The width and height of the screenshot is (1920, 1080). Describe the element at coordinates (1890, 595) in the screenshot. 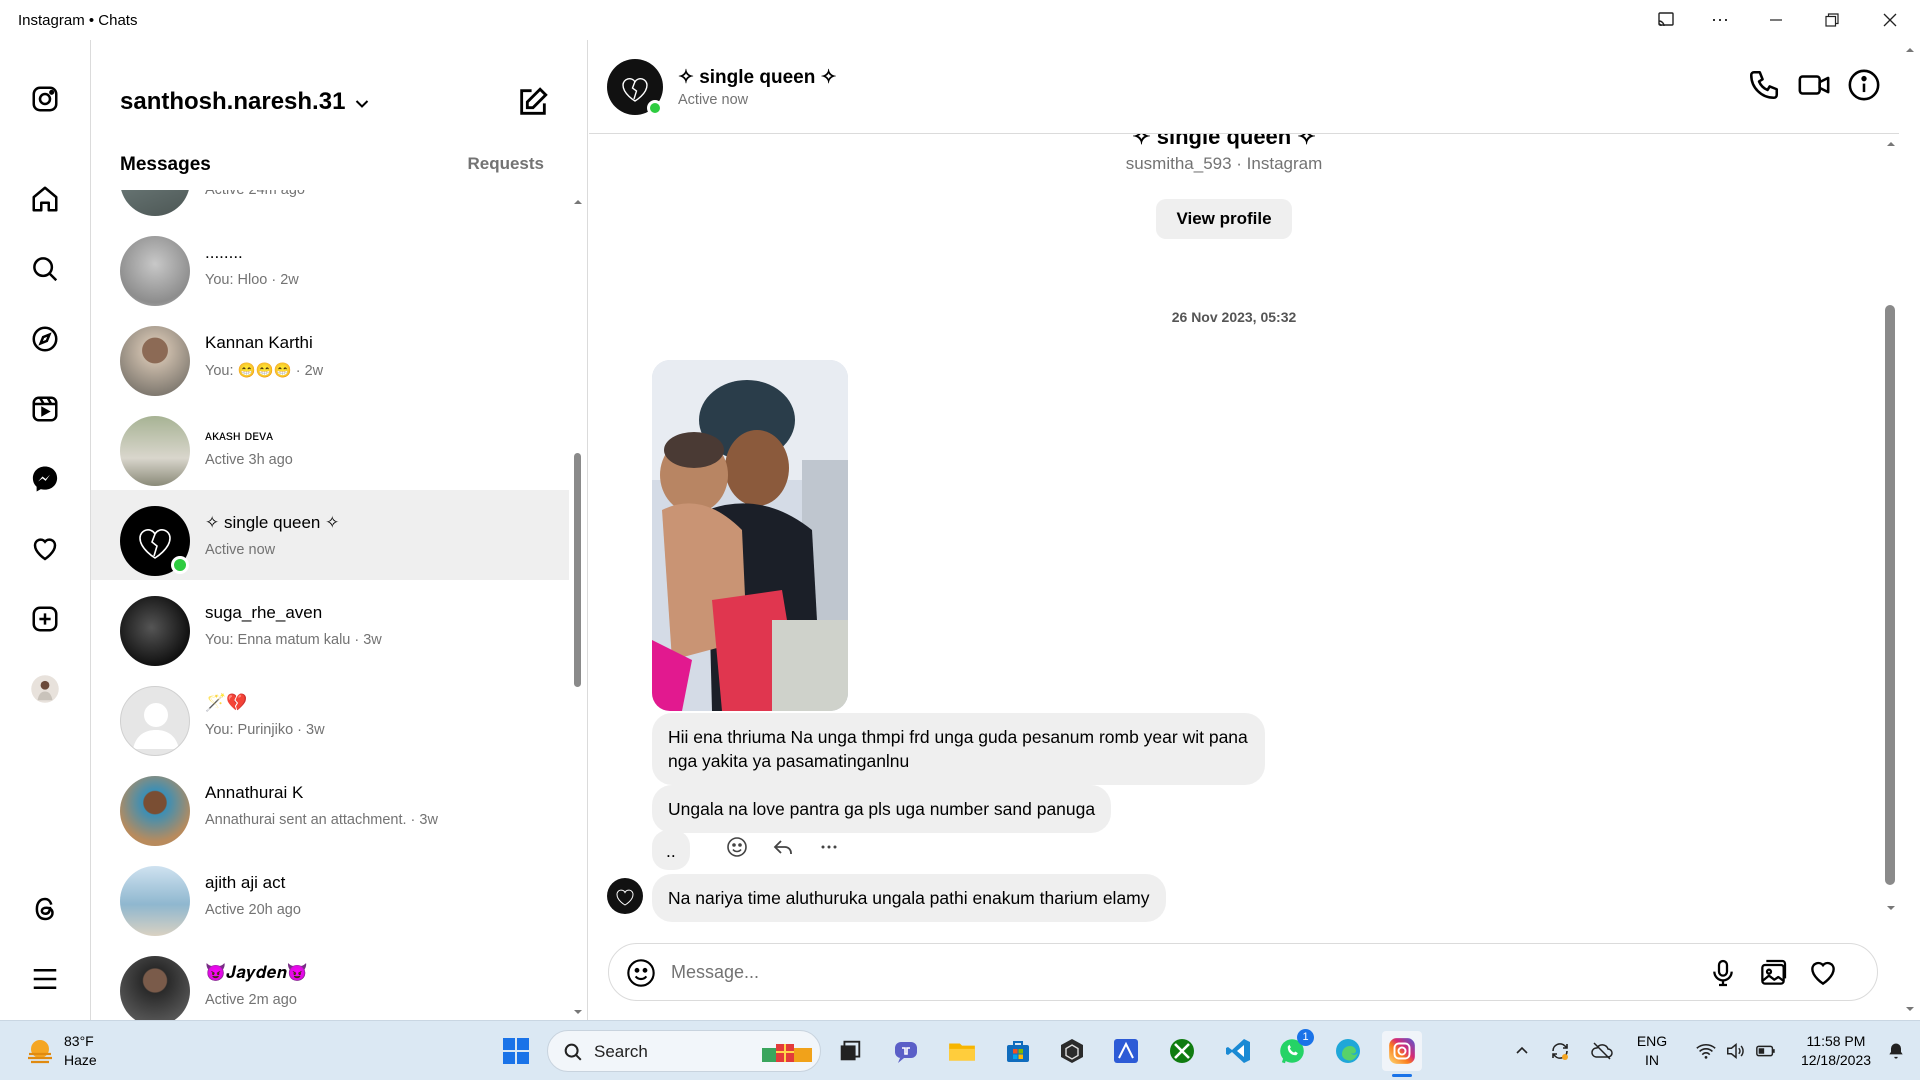

I see `chat-scroll-thumb` at that location.